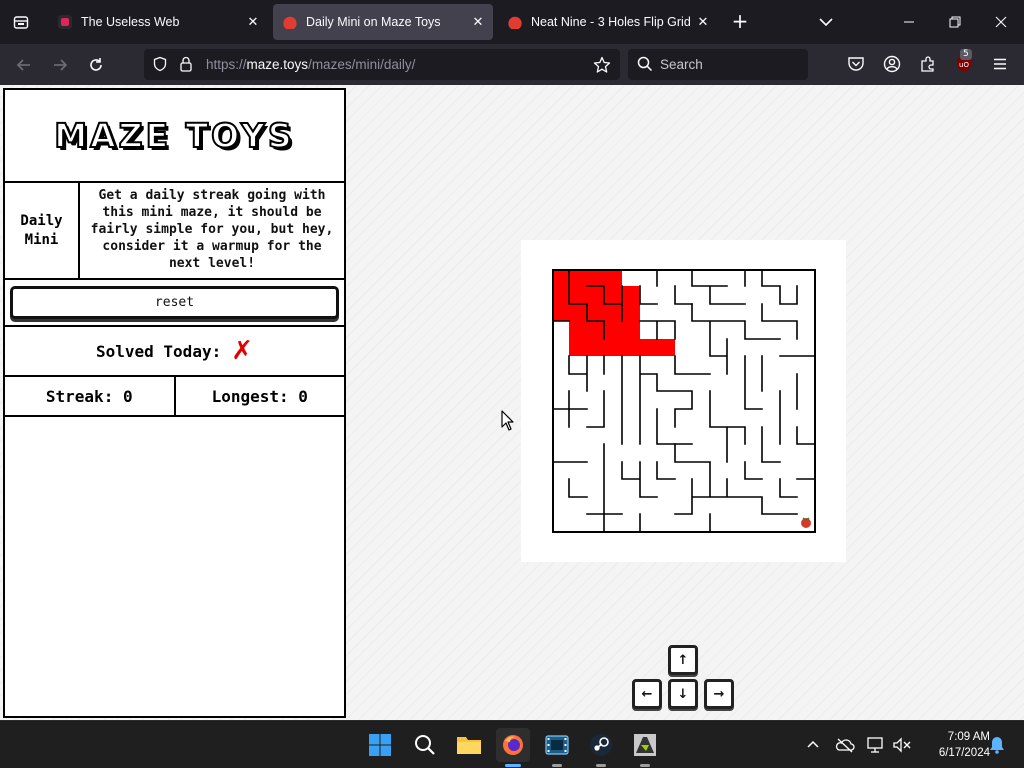  Describe the element at coordinates (719, 694) in the screenshot. I see `arrow-right-key: →` at that location.